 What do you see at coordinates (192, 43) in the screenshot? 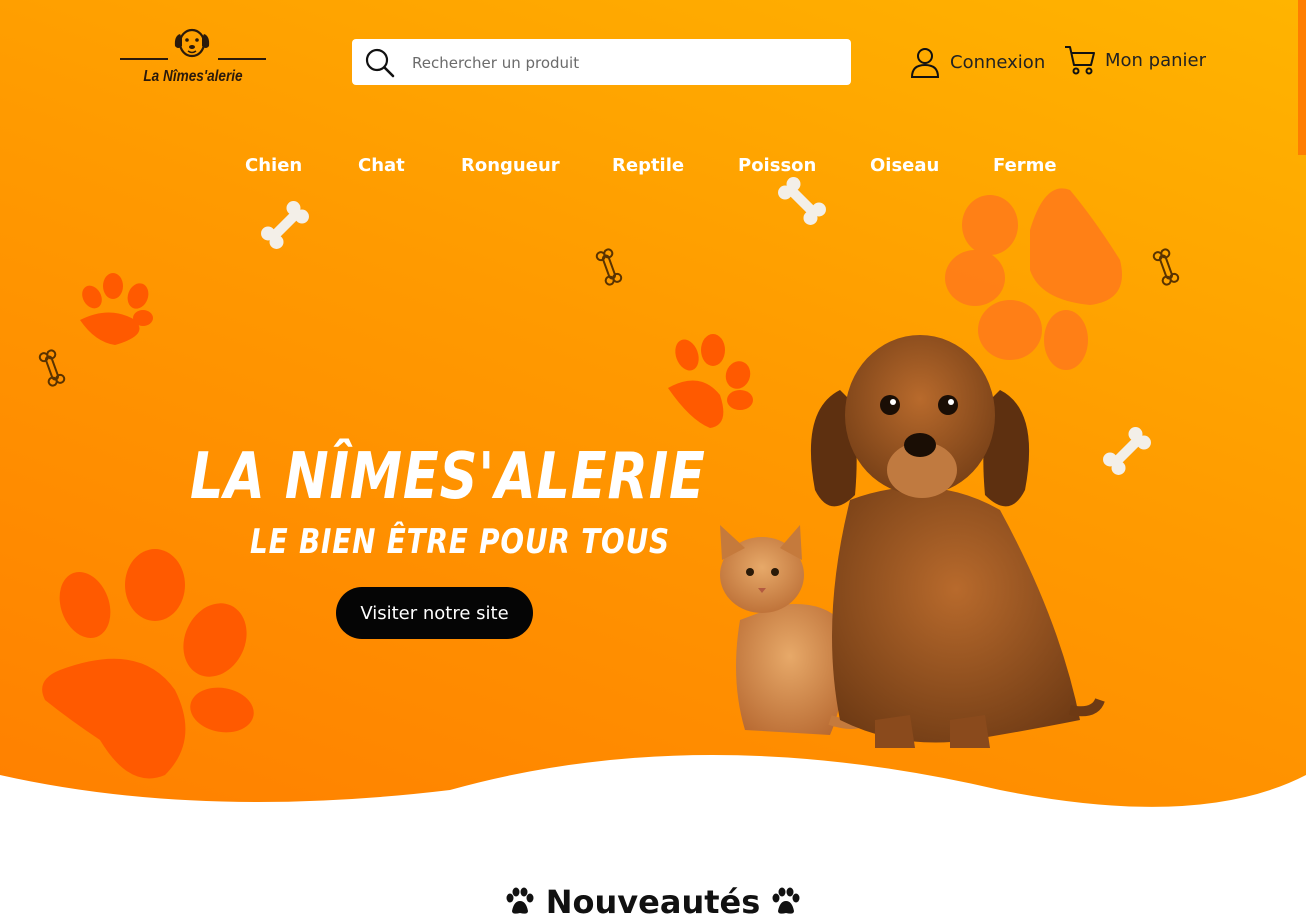
I see `dog-logo-icon` at bounding box center [192, 43].